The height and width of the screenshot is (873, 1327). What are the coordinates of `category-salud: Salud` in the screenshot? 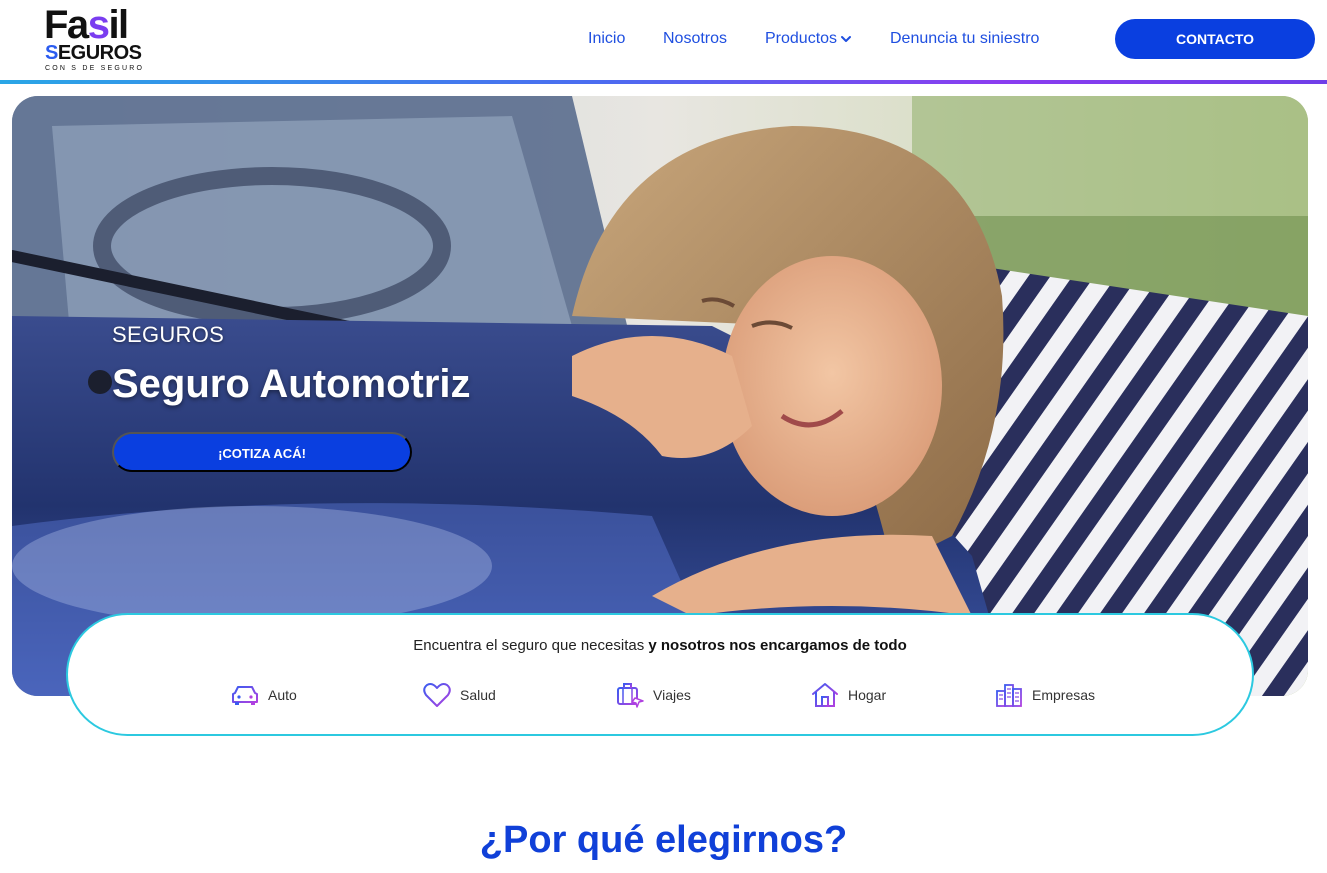 It's located at (459, 695).